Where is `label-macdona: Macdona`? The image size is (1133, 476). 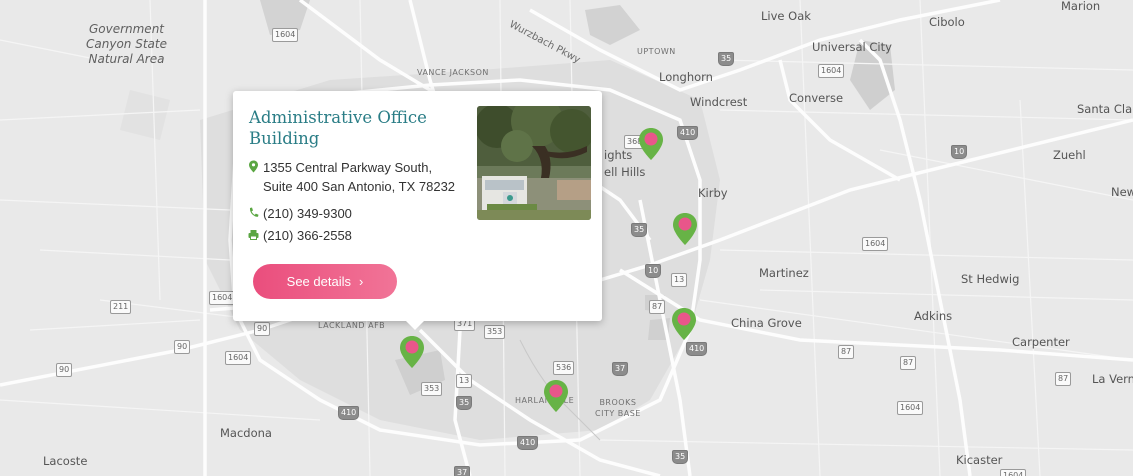 label-macdona: Macdona is located at coordinates (246, 433).